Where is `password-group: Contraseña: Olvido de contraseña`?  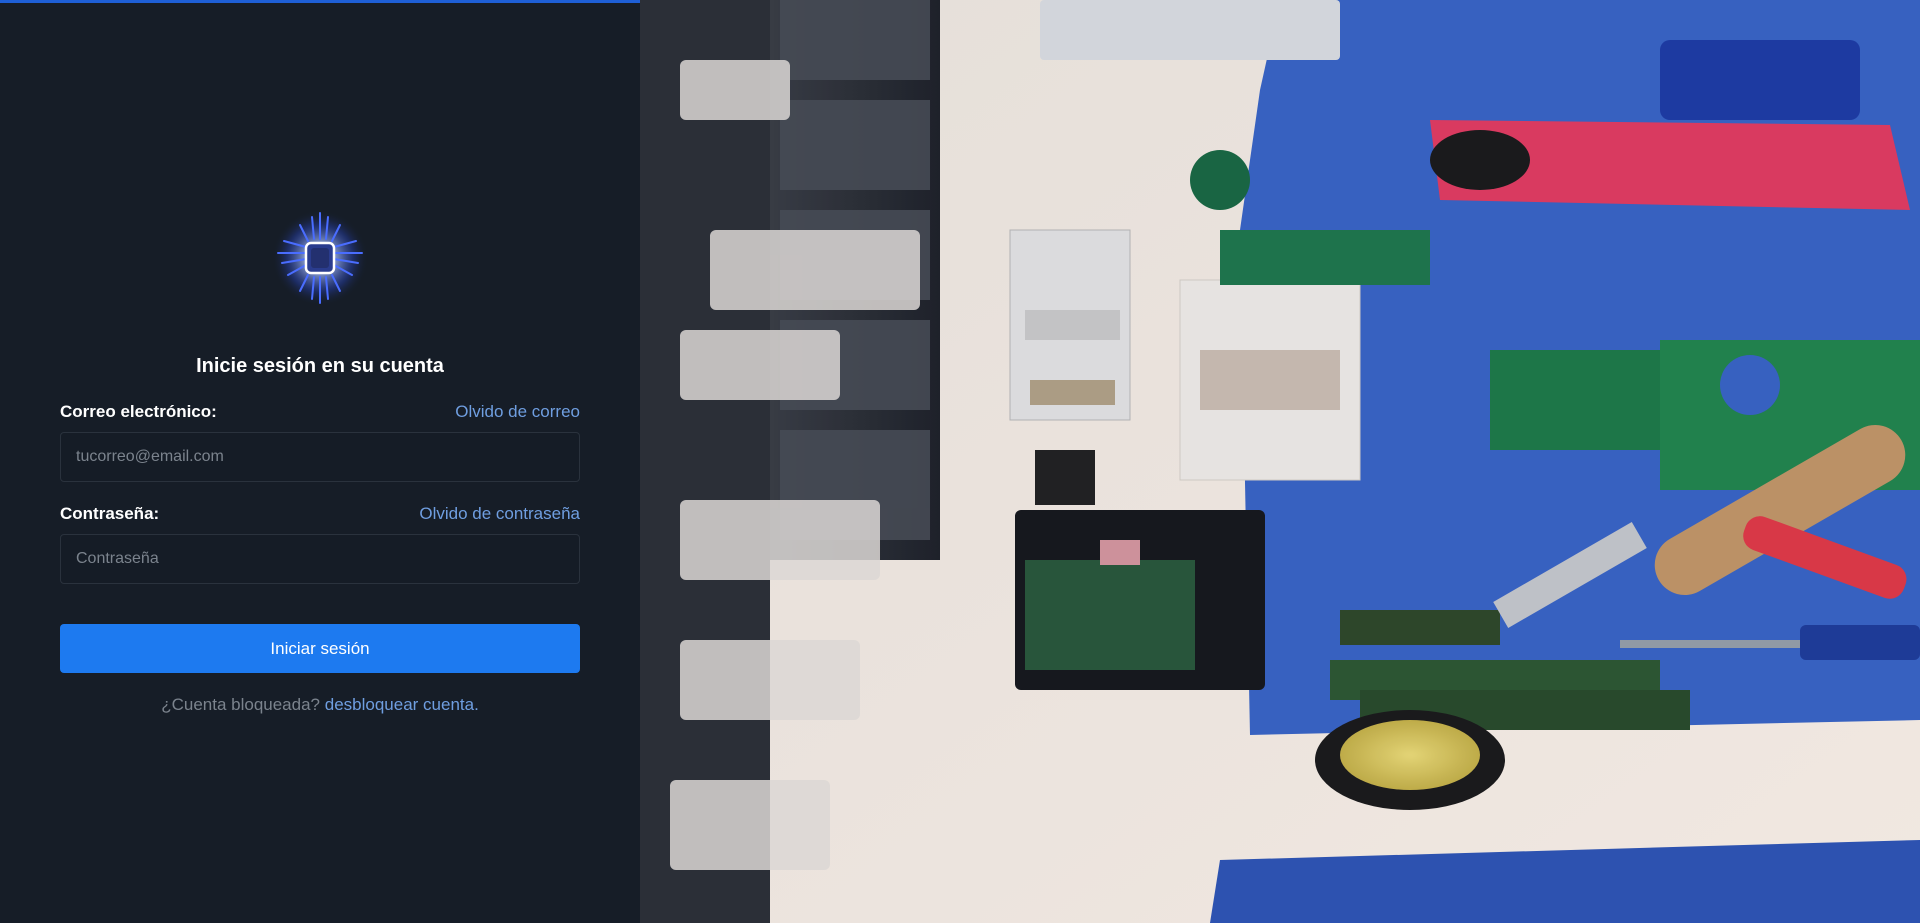 password-group: Contraseña: Olvido de contraseña is located at coordinates (320, 544).